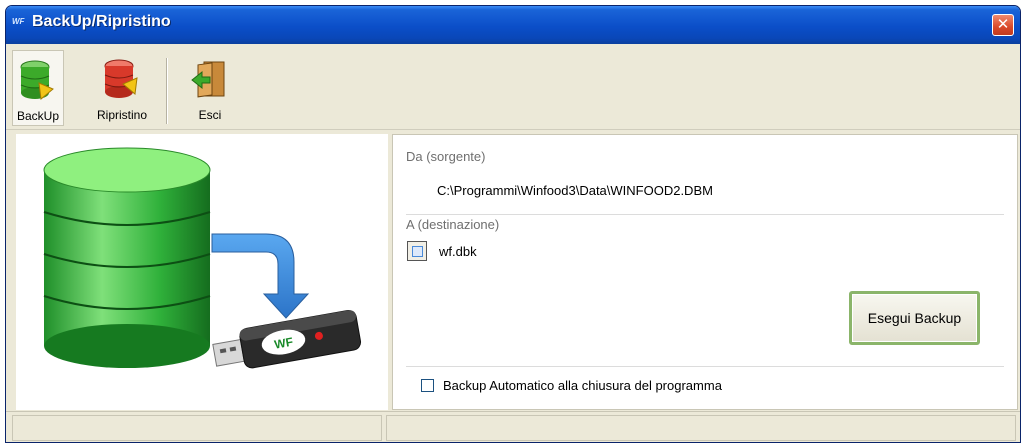  What do you see at coordinates (121, 78) in the screenshot?
I see `database-restore-icon` at bounding box center [121, 78].